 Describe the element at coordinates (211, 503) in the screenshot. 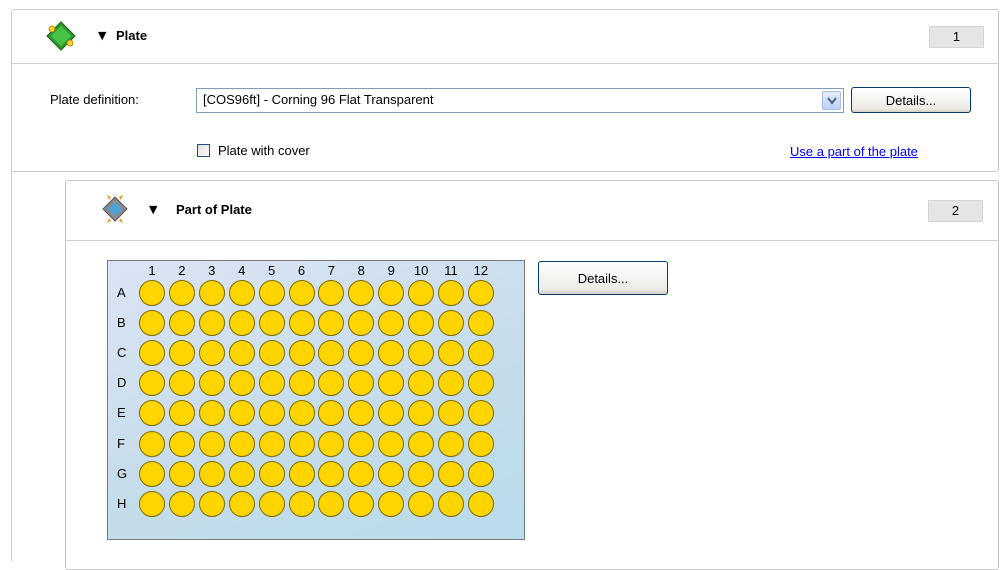

I see `plate-well-H3` at that location.